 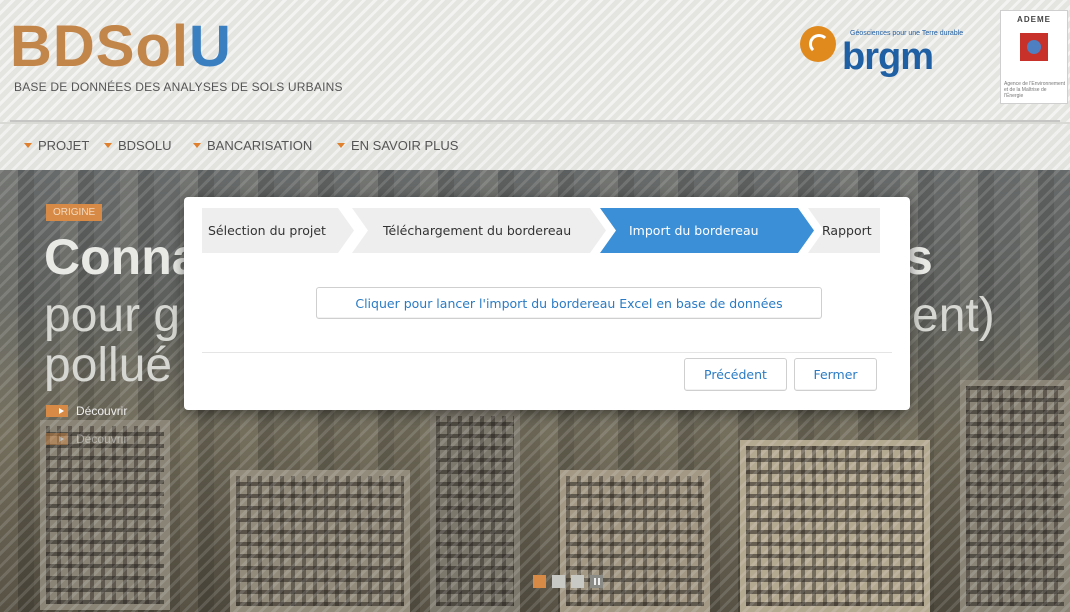 I want to click on wizard-step-4-label: Rapport, so click(x=847, y=230).